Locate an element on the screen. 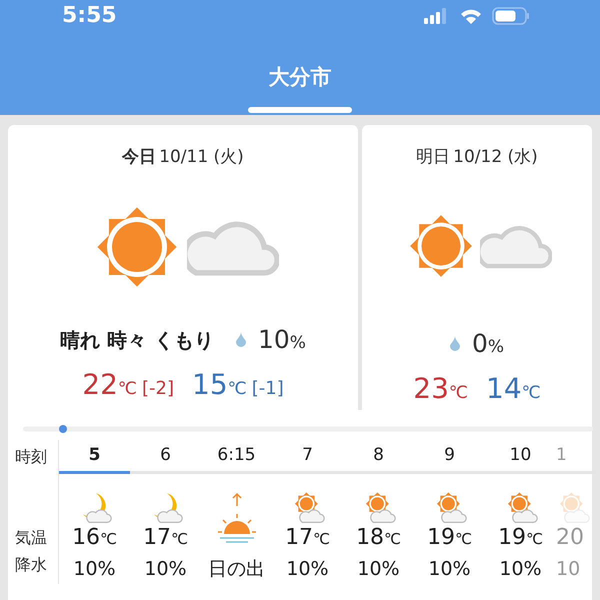  precip-value: 10% is located at coordinates (282, 340).